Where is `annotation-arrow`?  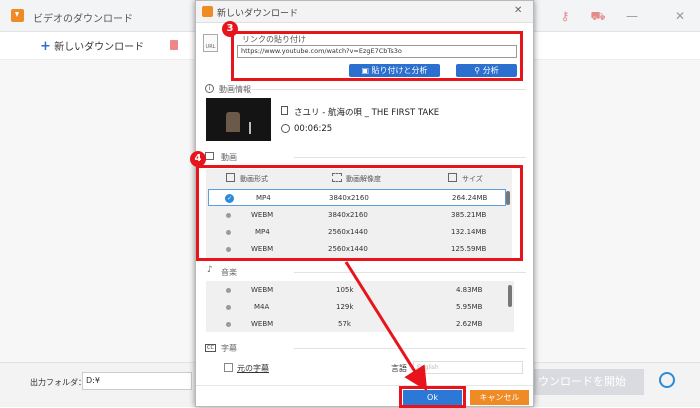 annotation-arrow is located at coordinates (386, 326).